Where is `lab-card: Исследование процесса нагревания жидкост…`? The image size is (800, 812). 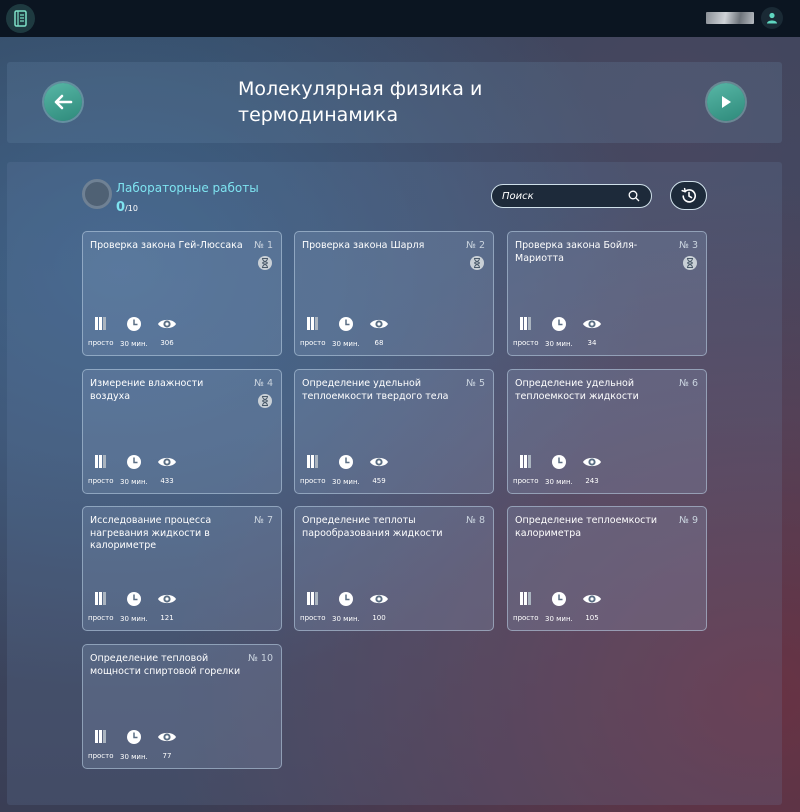
lab-card: Исследование процесса нагревания жидкост… is located at coordinates (182, 568).